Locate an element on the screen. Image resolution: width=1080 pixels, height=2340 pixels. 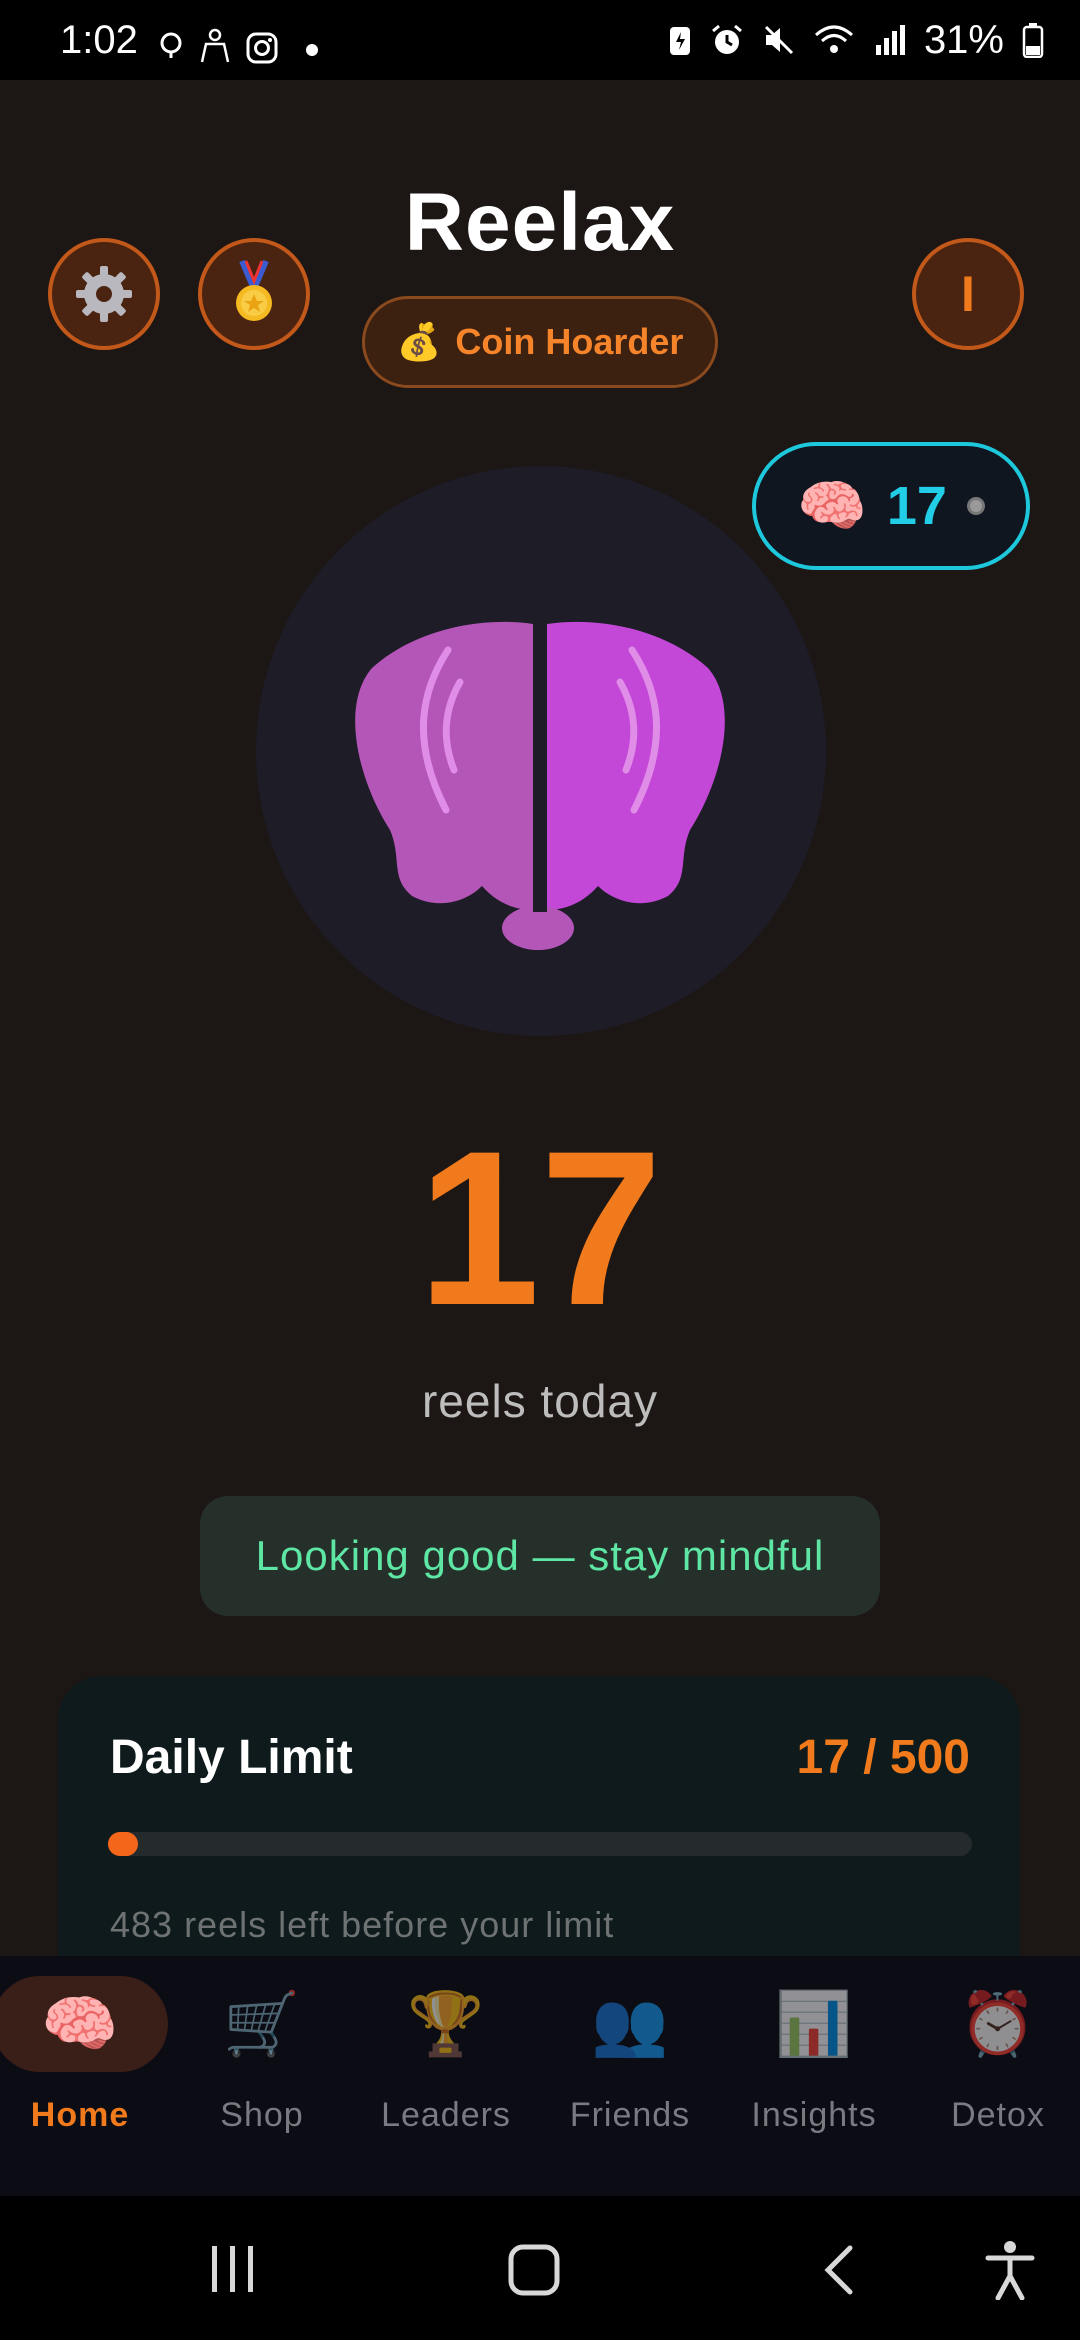
home-button is located at coordinates (534, 2270).